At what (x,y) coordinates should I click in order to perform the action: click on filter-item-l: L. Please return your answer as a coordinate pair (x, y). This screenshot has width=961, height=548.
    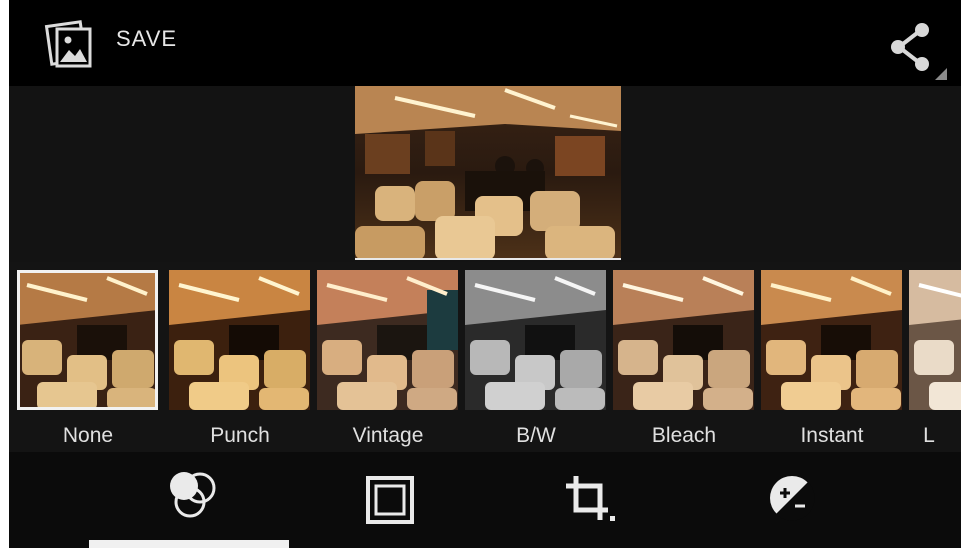
    Looking at the image, I should click on (935, 357).